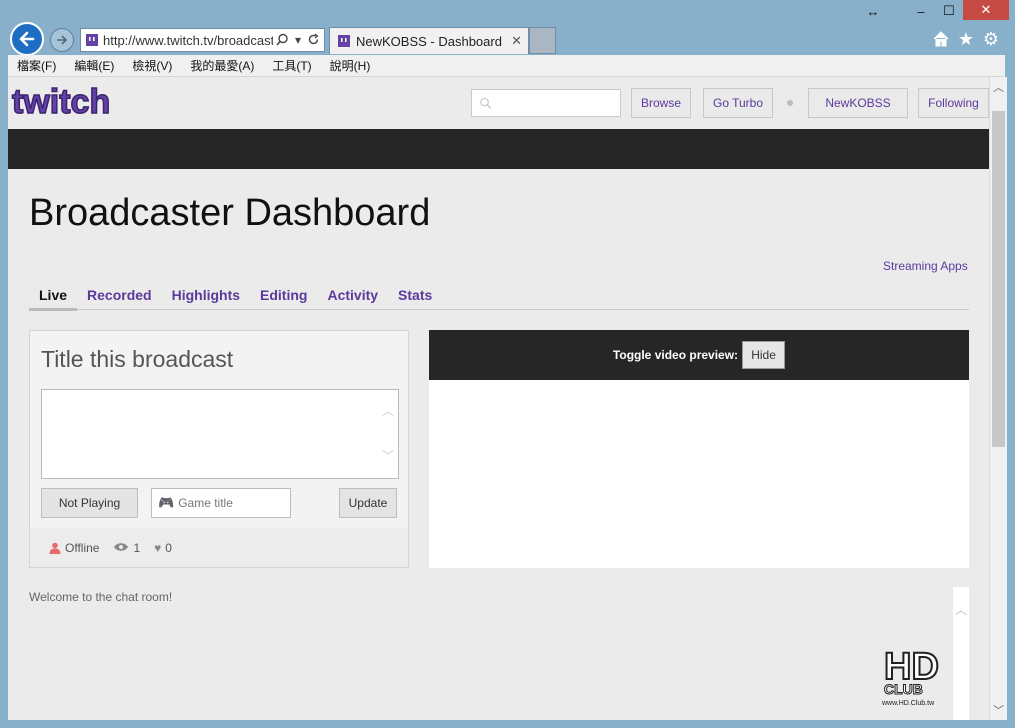 The height and width of the screenshot is (728, 1015). I want to click on page-scrollbar: ︿ ﹀, so click(998, 398).